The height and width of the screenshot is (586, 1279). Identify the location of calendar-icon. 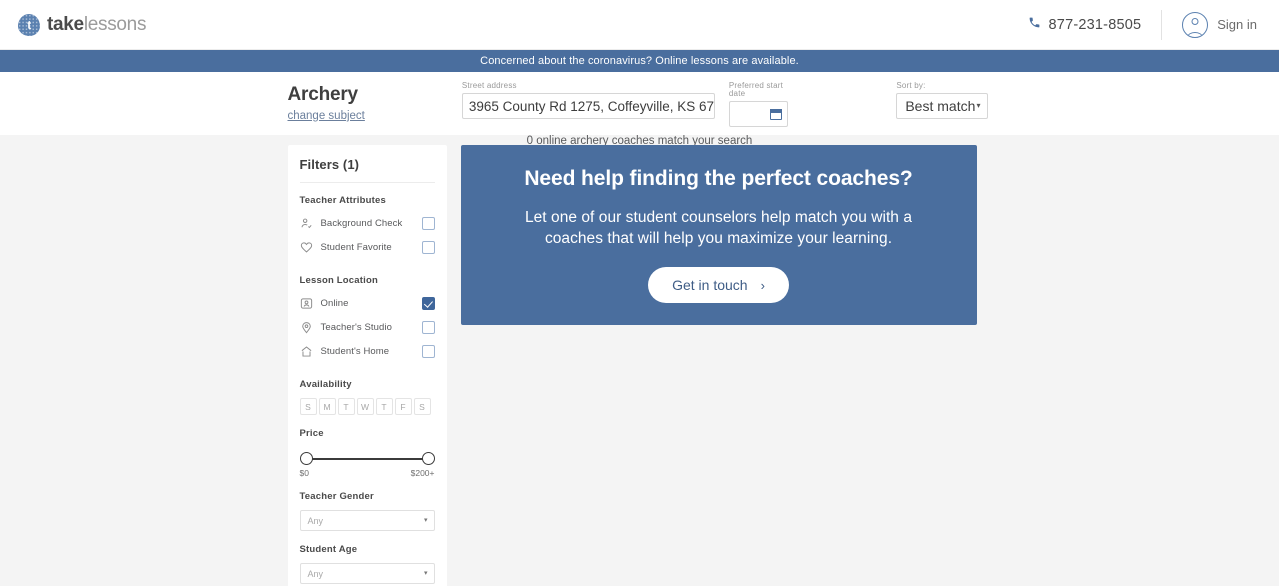
(776, 114).